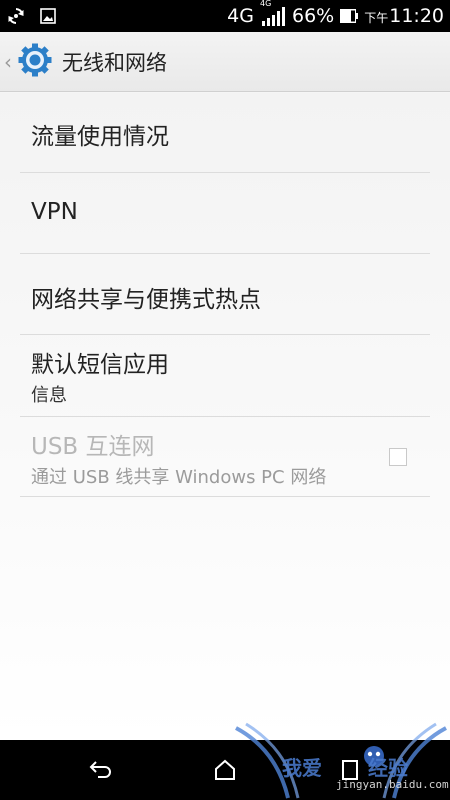  What do you see at coordinates (225, 213) in the screenshot?
I see `settings-item-vpn: VPN` at bounding box center [225, 213].